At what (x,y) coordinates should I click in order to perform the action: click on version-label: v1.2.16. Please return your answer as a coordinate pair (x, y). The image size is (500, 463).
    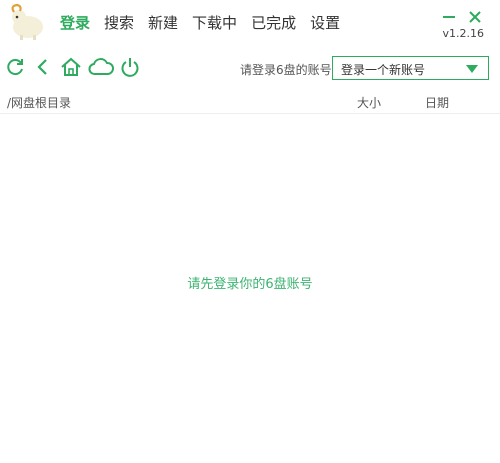
    Looking at the image, I should click on (463, 33).